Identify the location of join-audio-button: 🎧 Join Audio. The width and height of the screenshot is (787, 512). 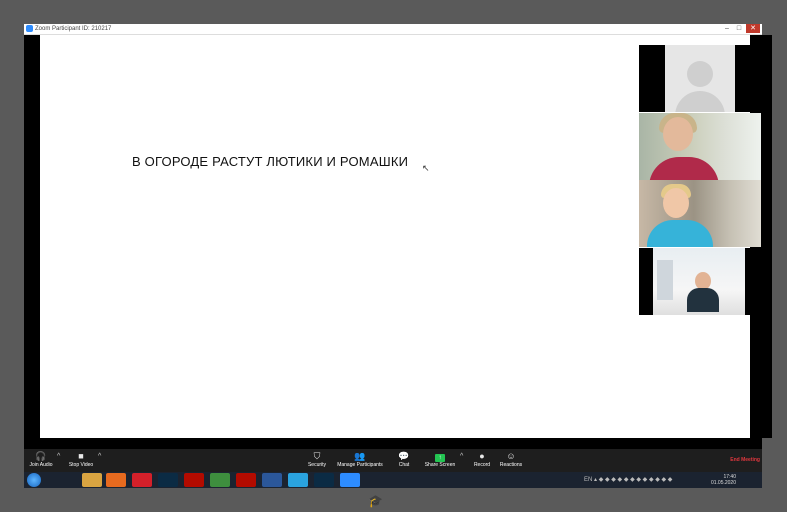
(41, 459).